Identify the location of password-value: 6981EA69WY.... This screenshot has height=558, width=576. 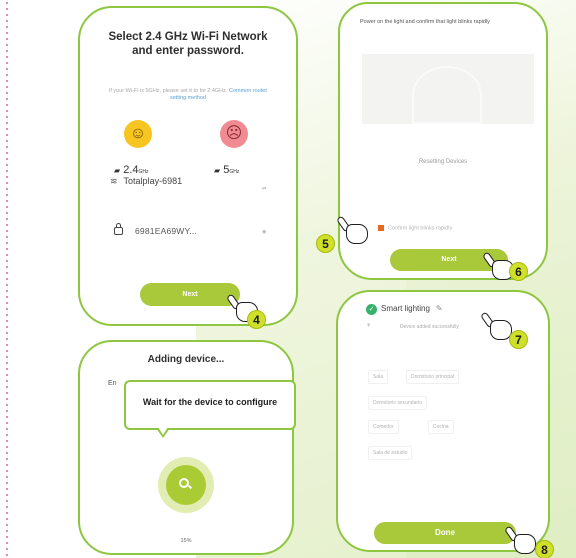
(166, 231).